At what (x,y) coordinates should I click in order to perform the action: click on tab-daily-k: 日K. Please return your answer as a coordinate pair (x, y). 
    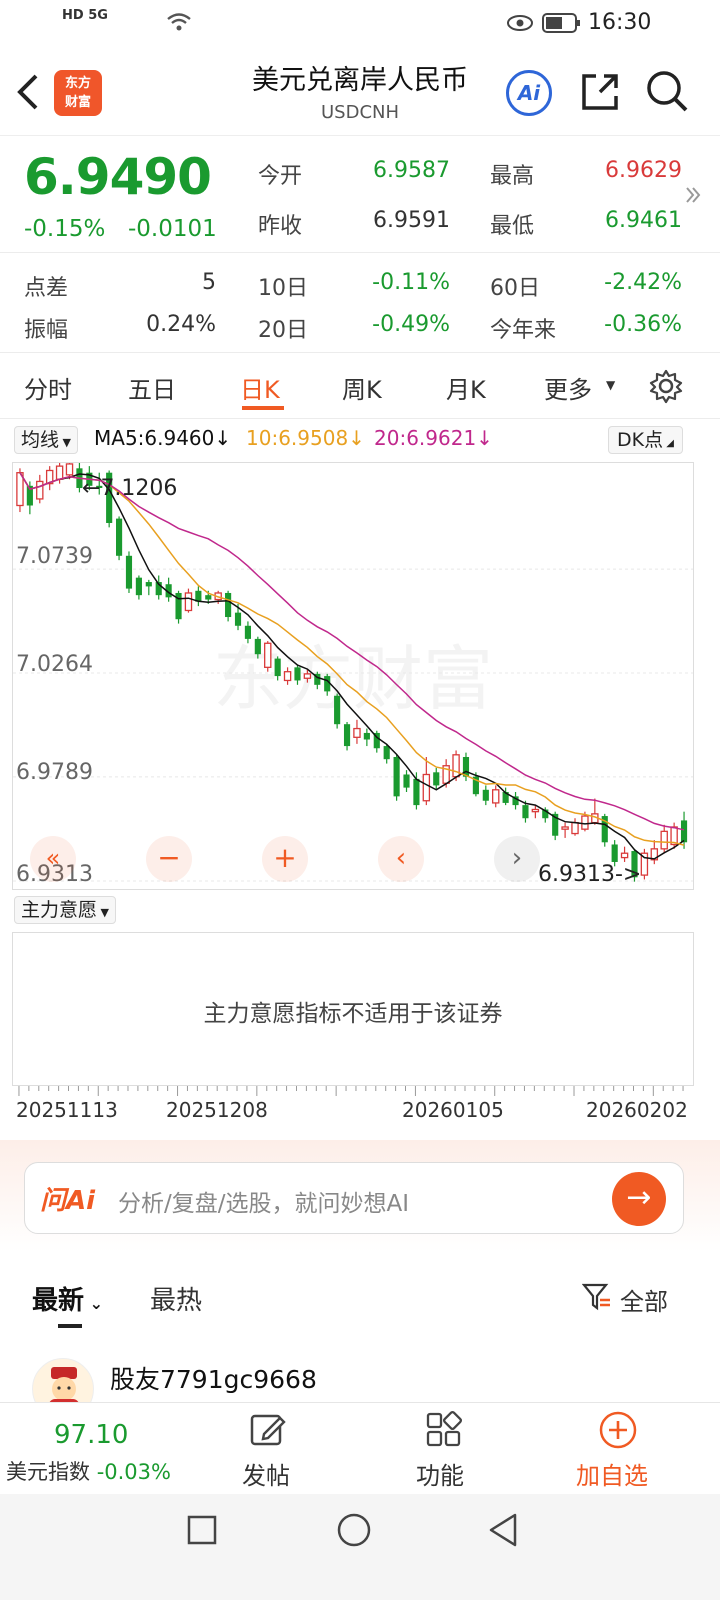
    Looking at the image, I should click on (260, 387).